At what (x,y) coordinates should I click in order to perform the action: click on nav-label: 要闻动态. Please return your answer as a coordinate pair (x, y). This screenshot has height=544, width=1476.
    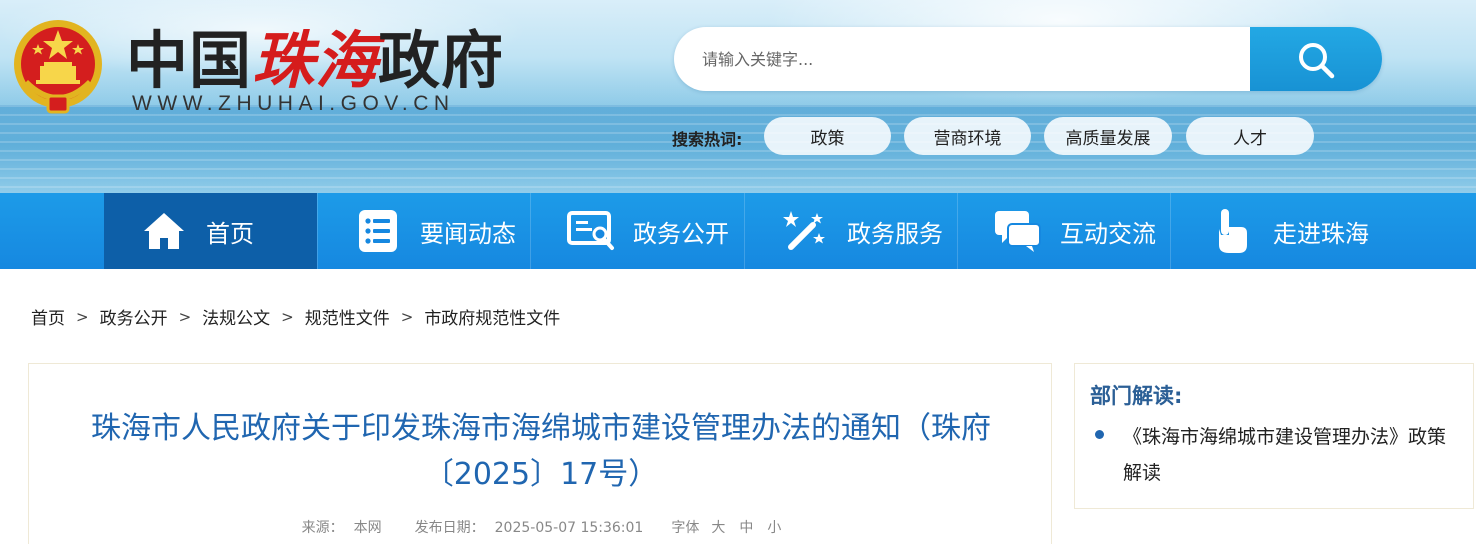
    Looking at the image, I should click on (468, 233).